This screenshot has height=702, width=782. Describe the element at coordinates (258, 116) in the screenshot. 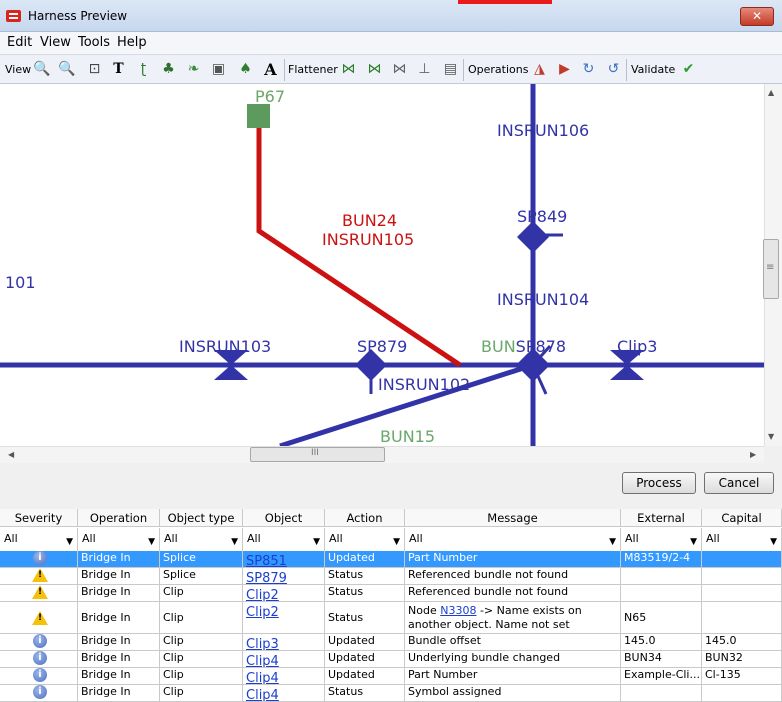

I see `connector-p67` at that location.